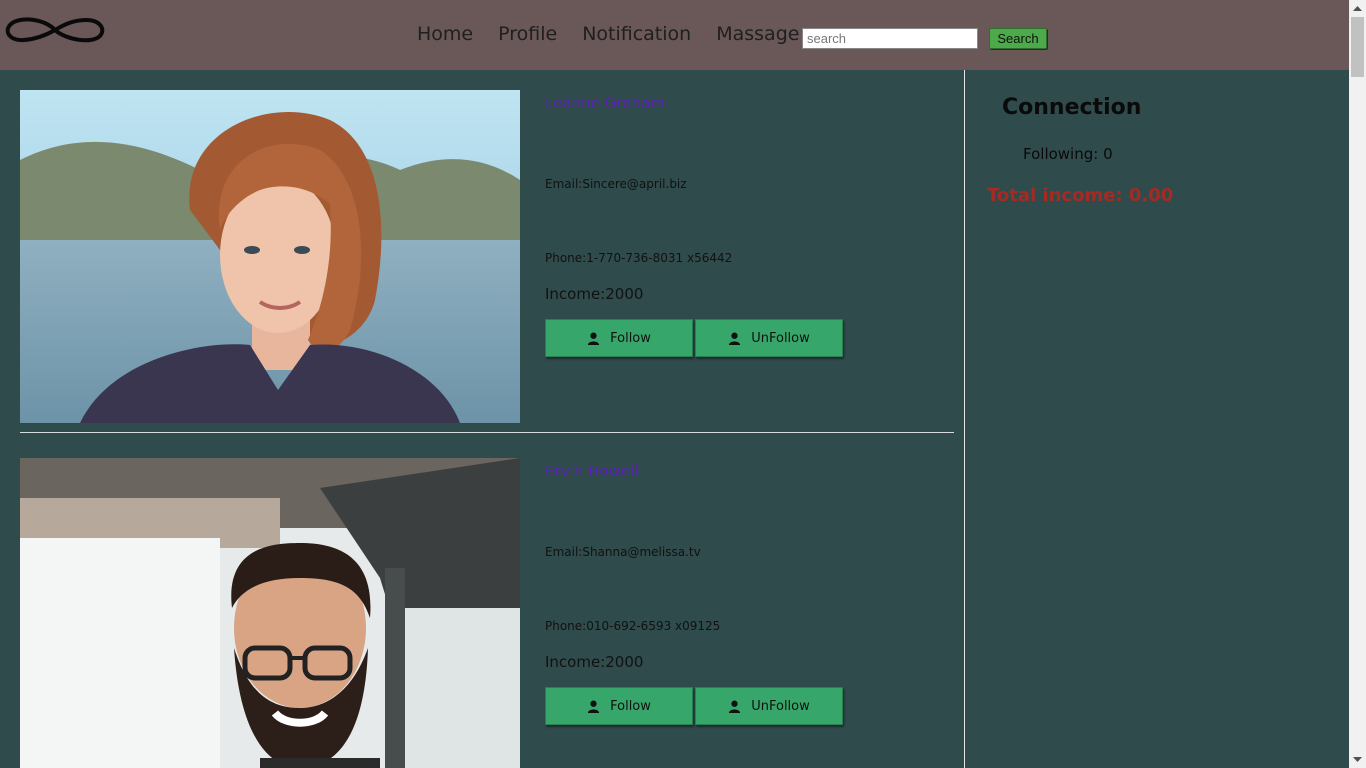 The width and height of the screenshot is (1366, 768). What do you see at coordinates (639, 258) in the screenshot?
I see `user-phone: Phone:1-770-736-8031 x56442` at bounding box center [639, 258].